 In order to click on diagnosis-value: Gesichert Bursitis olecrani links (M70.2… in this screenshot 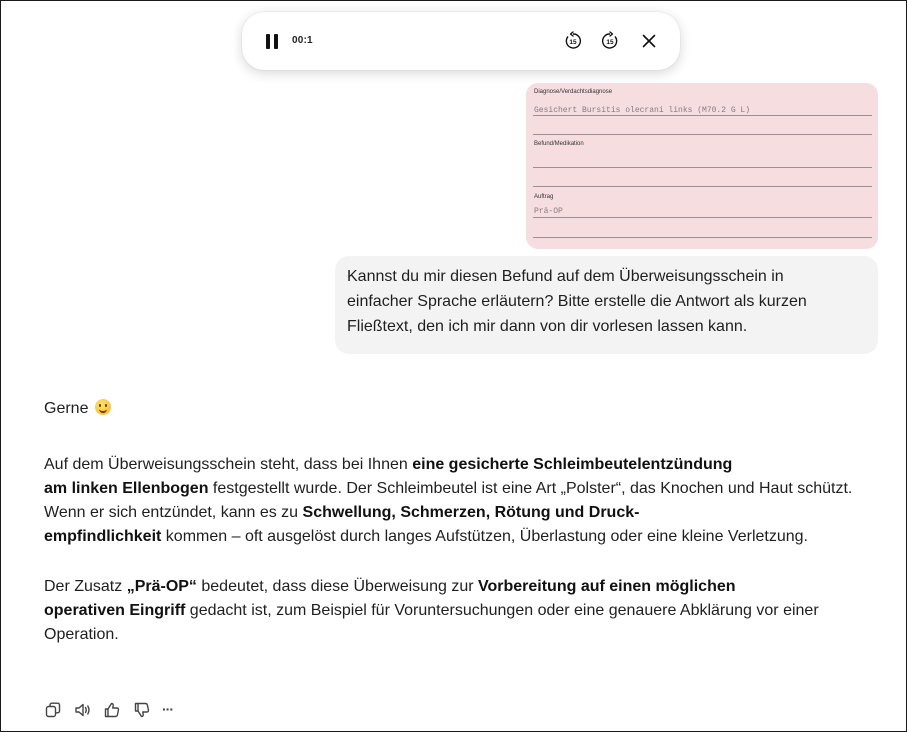, I will do `click(642, 110)`.